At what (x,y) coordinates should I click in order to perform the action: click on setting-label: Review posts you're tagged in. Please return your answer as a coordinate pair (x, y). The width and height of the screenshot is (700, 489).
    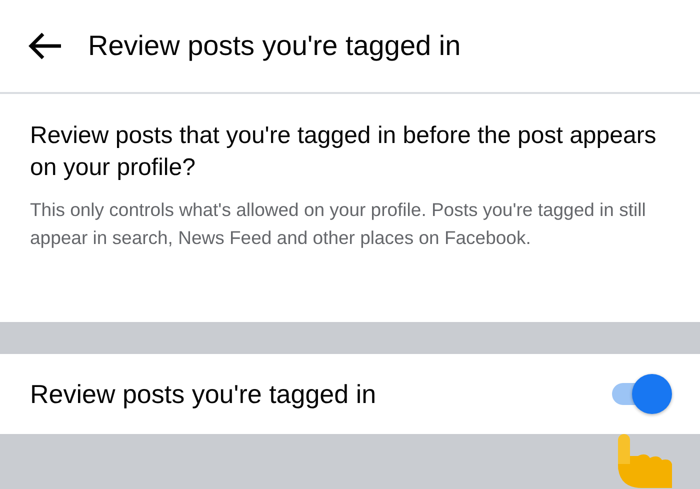
    Looking at the image, I should click on (203, 394).